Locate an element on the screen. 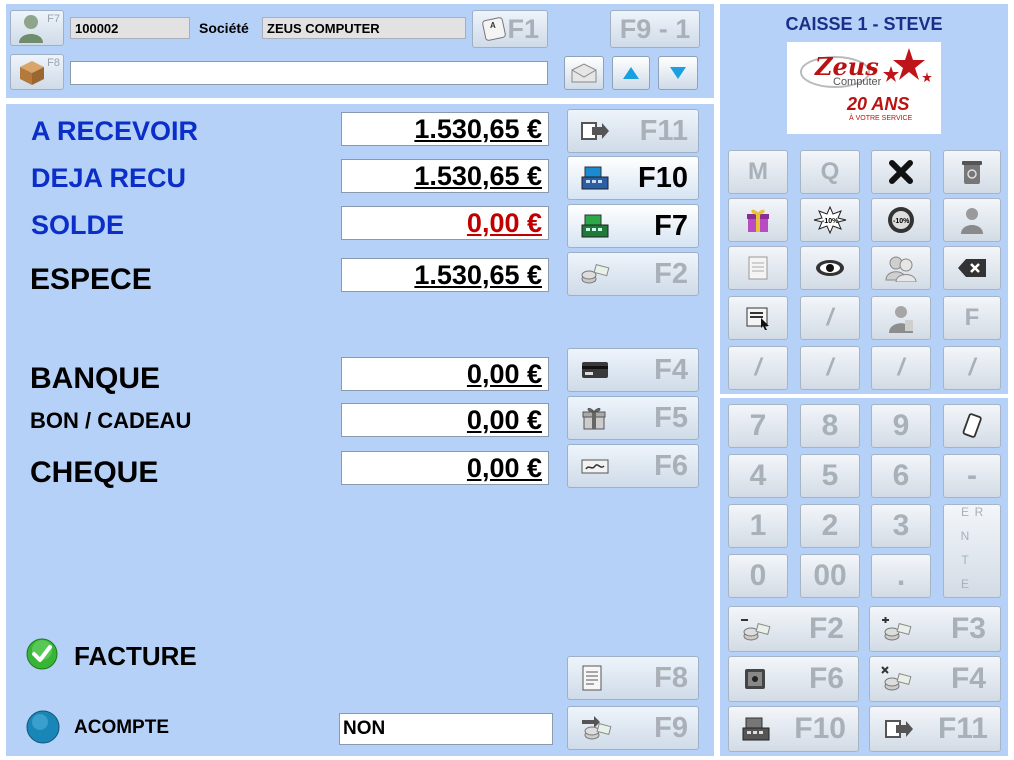  f10-register-button: F10 is located at coordinates (633, 178).